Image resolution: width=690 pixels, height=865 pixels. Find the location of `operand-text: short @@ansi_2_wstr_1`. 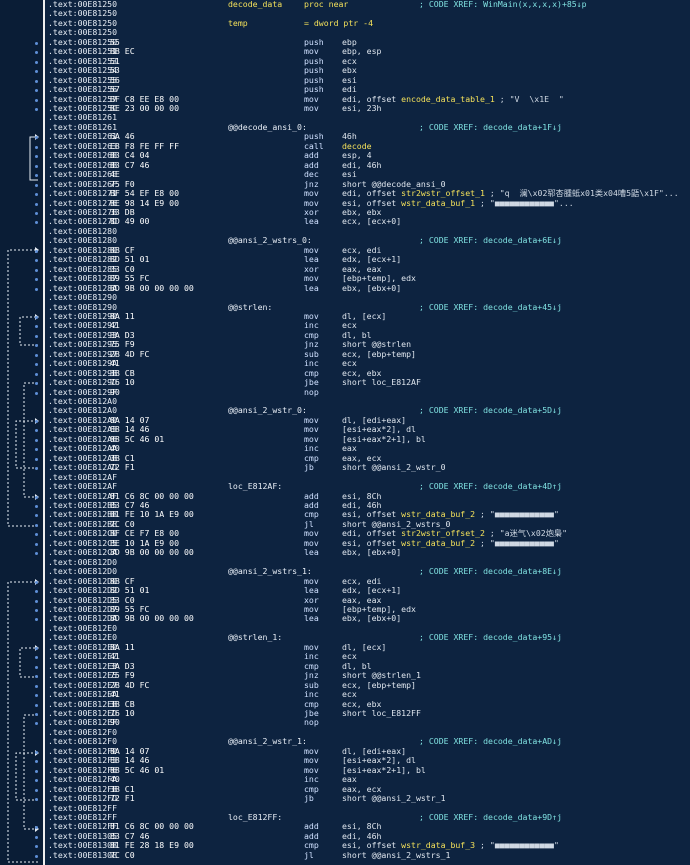

operand-text: short @@ansi_2_wstr_1 is located at coordinates (394, 798).